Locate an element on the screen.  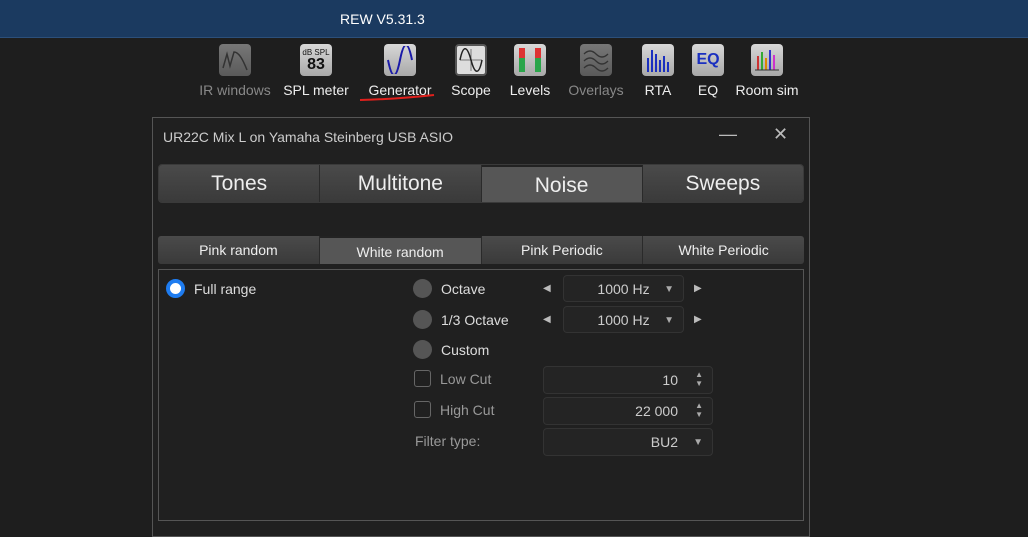
generator-tabs: Tones Multitone Noise Sweeps is located at coordinates (481, 183).